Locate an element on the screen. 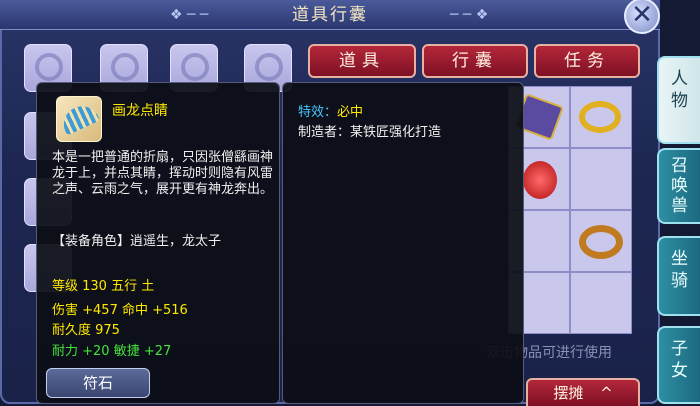 The height and width of the screenshot is (406, 700). bronze-ring-icon is located at coordinates (601, 242).